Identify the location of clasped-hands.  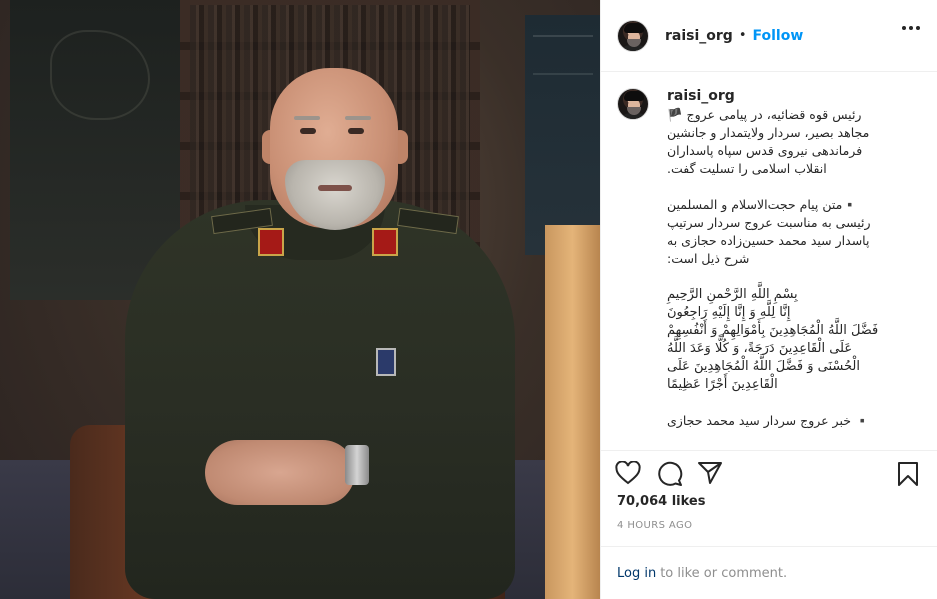
(280, 472).